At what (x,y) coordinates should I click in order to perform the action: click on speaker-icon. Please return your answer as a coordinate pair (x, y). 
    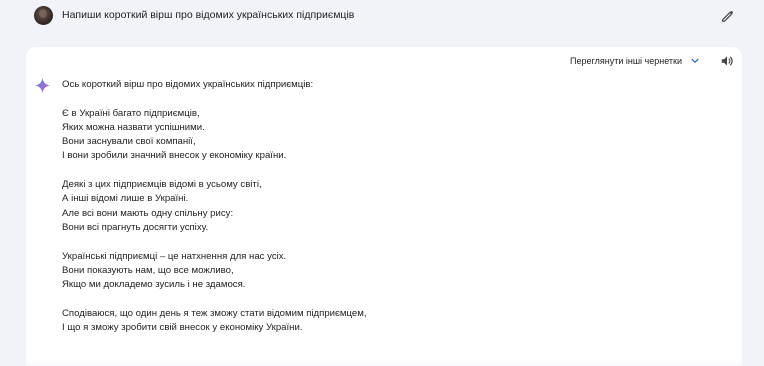
    Looking at the image, I should click on (727, 61).